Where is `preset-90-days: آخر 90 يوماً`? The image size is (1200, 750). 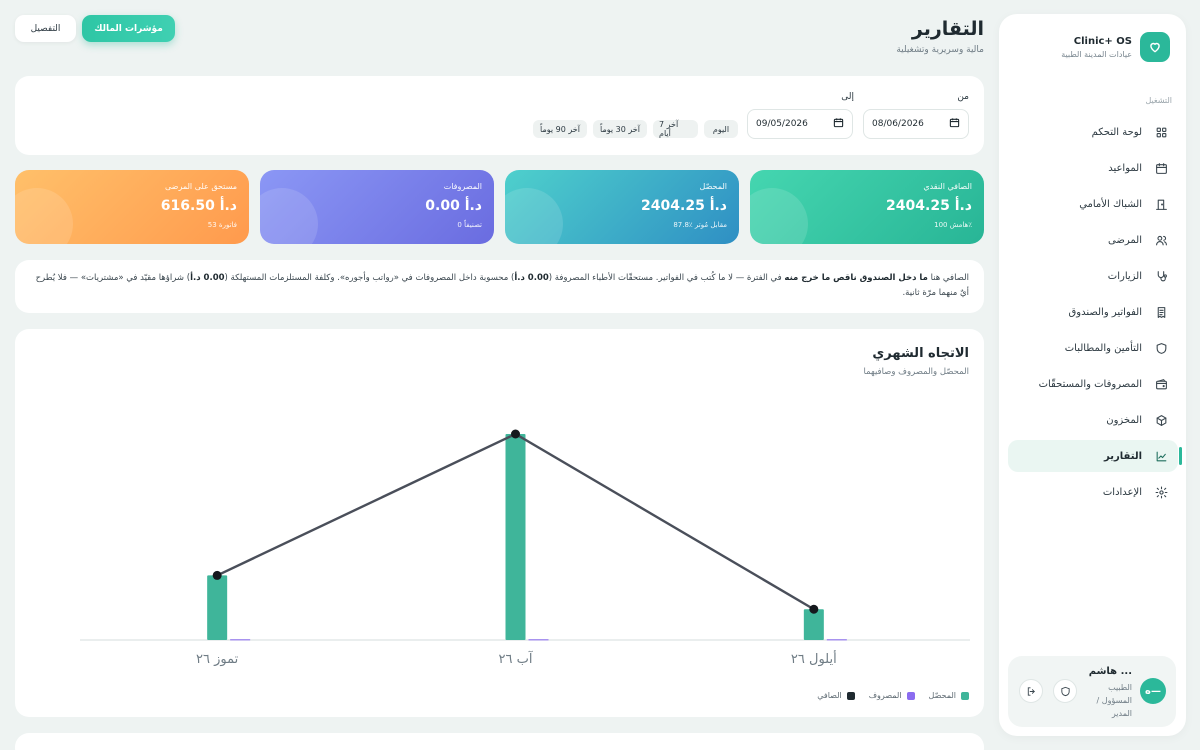 preset-90-days: آخر 90 يوماً is located at coordinates (560, 129).